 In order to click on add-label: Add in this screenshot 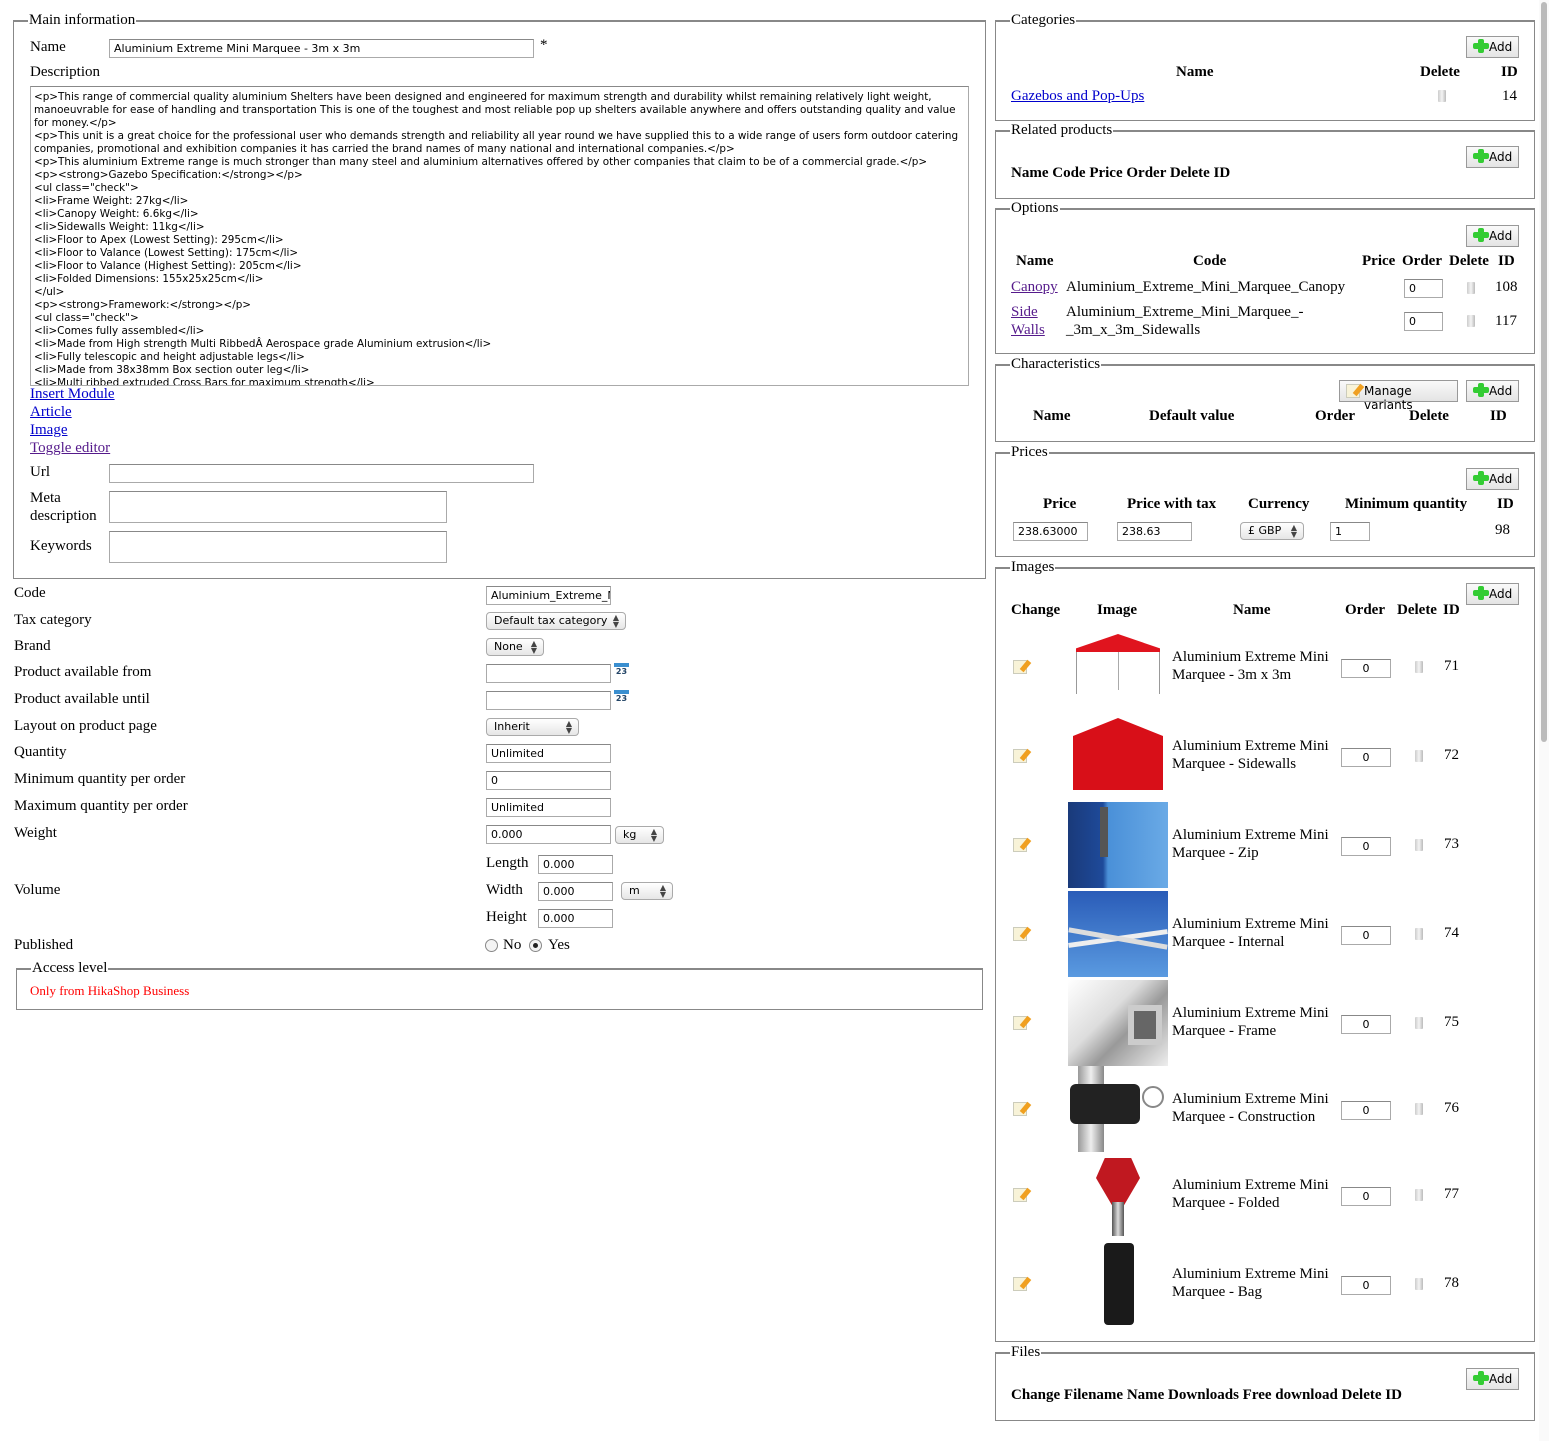, I will do `click(1501, 1379)`.